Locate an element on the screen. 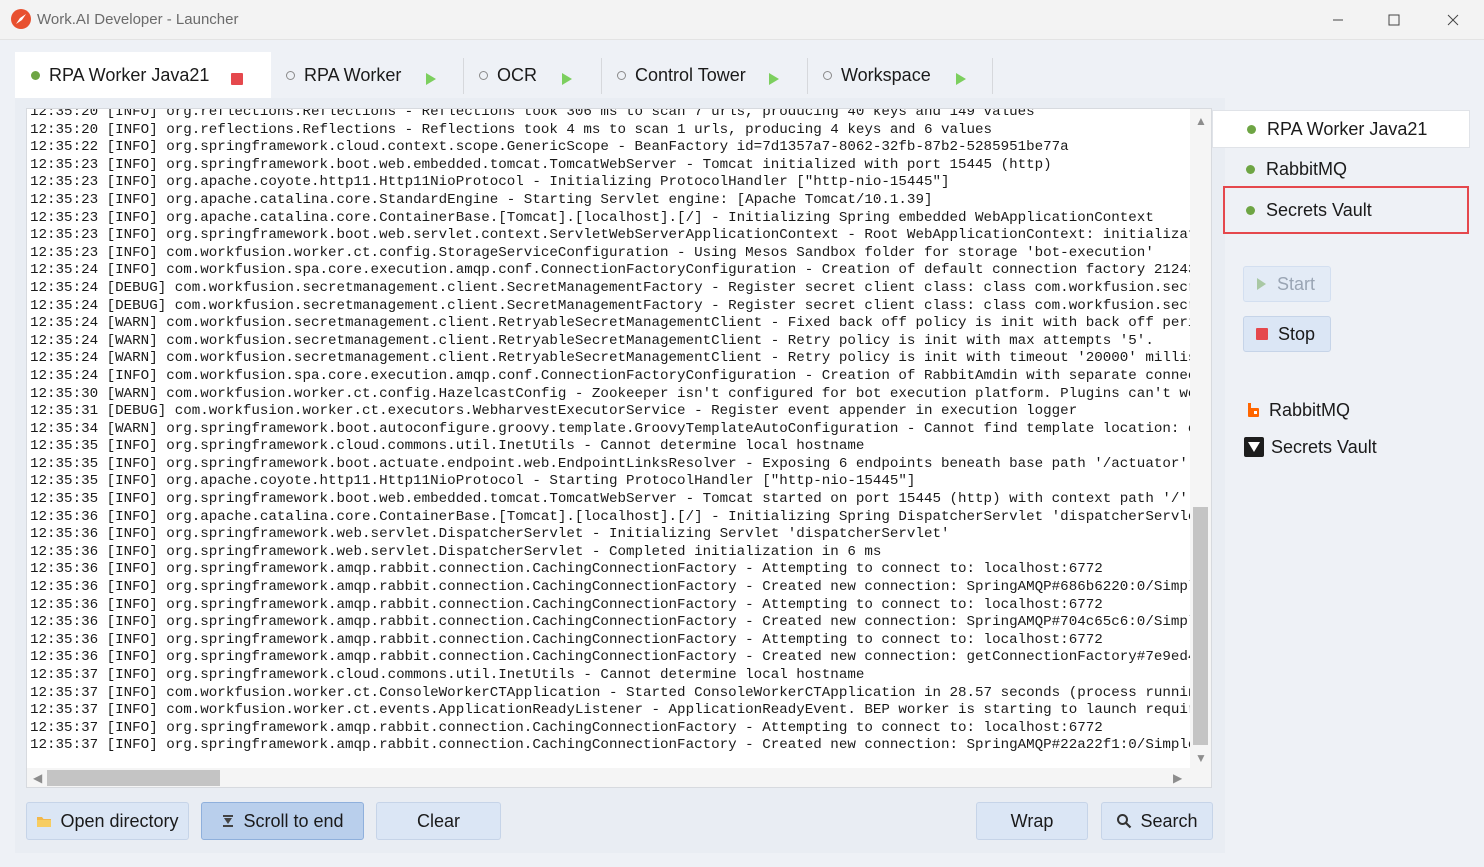 The width and height of the screenshot is (1484, 867). tab-ocr: OCR is located at coordinates (532, 75).